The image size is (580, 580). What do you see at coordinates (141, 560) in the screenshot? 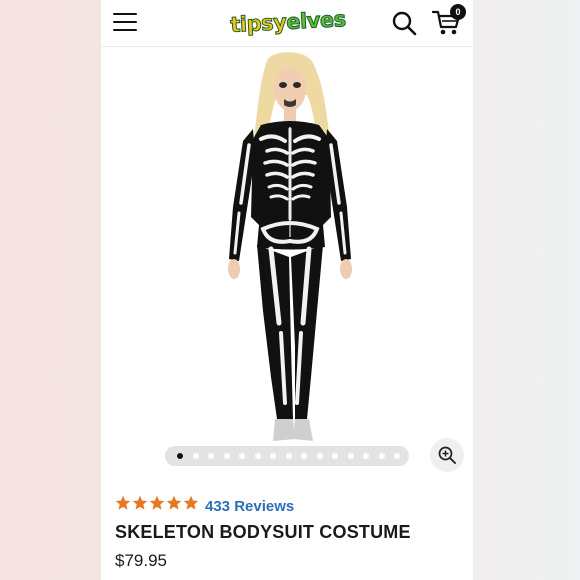
I see `product-price: $79.95` at bounding box center [141, 560].